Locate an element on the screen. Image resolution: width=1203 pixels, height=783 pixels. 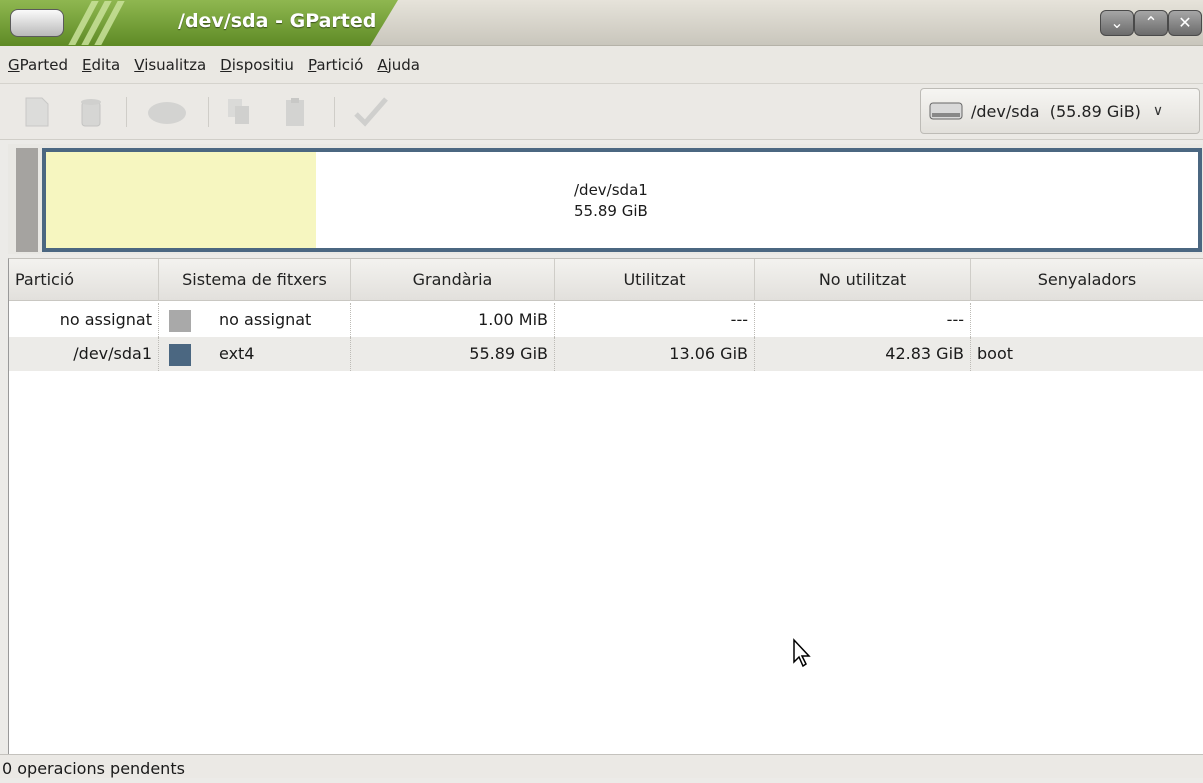
chevron-up-icon: ⌃ is located at coordinates (1151, 22).